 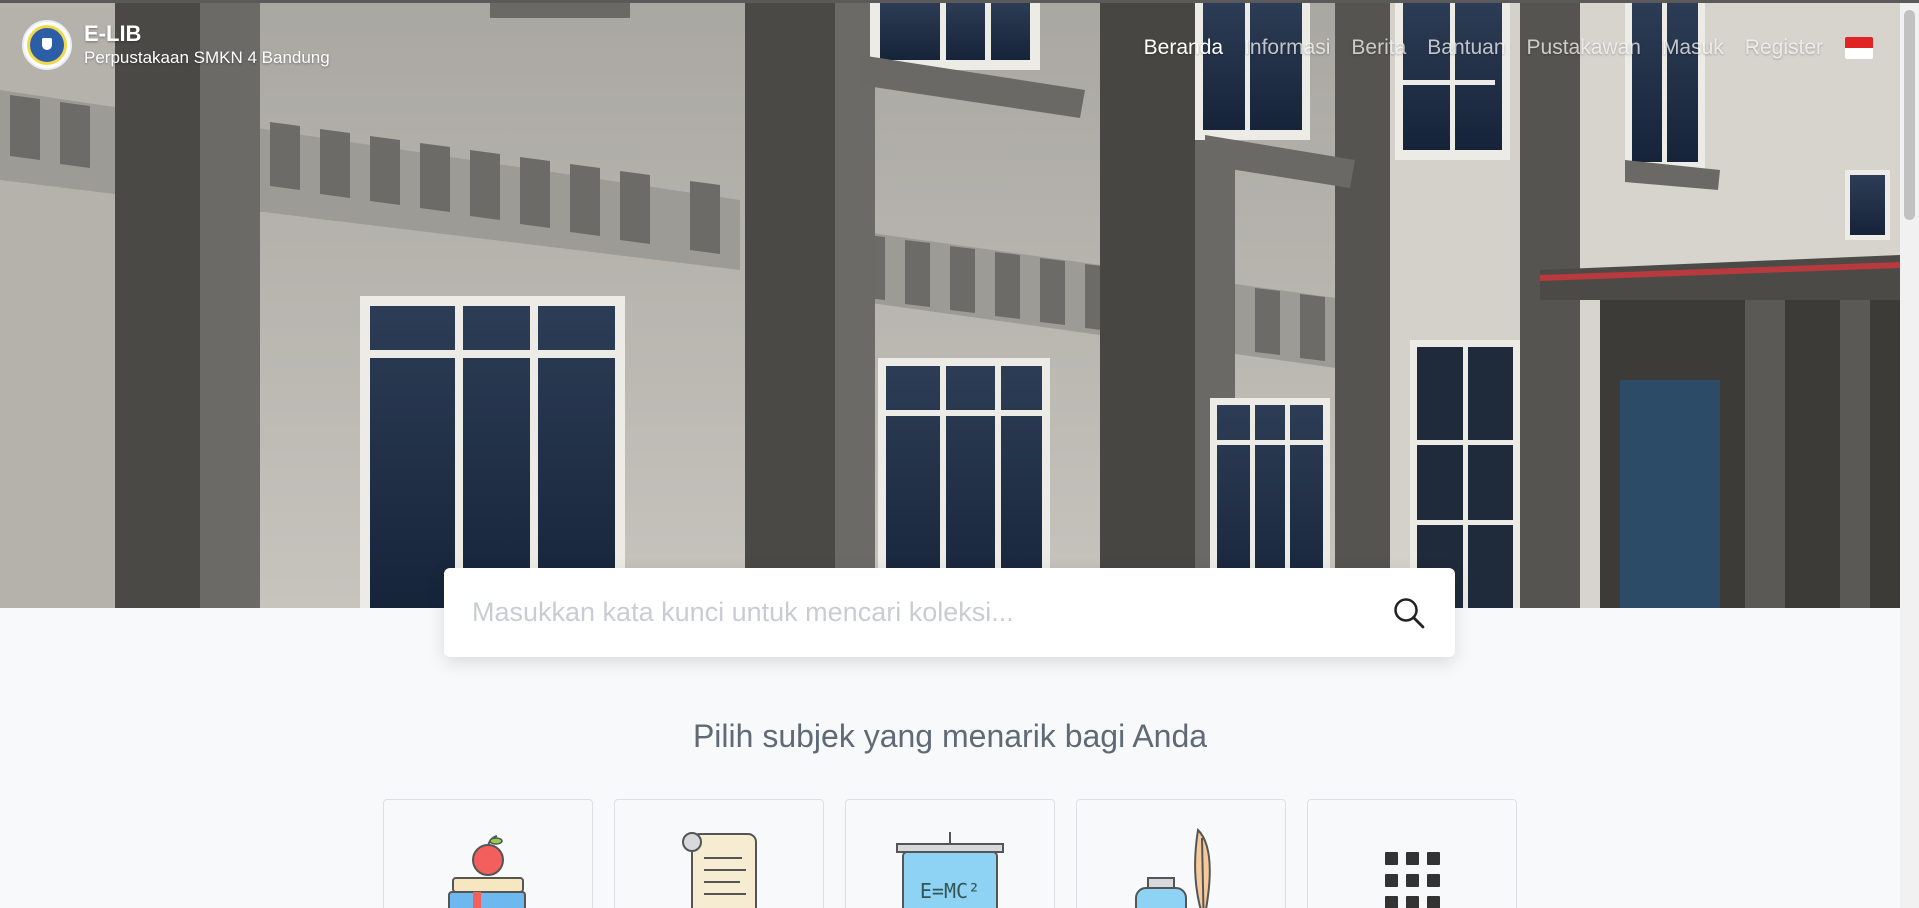 What do you see at coordinates (911, 612) in the screenshot?
I see `search-input` at bounding box center [911, 612].